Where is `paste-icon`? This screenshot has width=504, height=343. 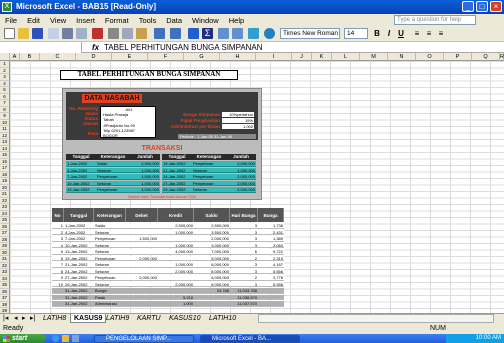 paste-icon is located at coordinates (141, 33).